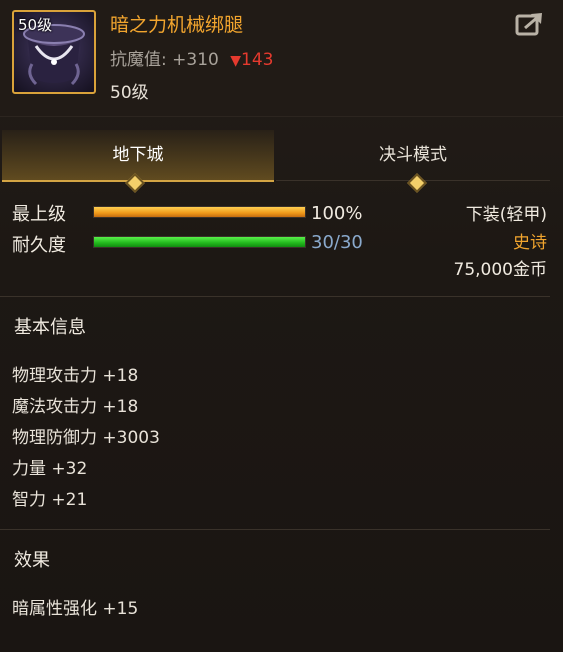 The width and height of the screenshot is (563, 652). I want to click on share-icon, so click(528, 24).